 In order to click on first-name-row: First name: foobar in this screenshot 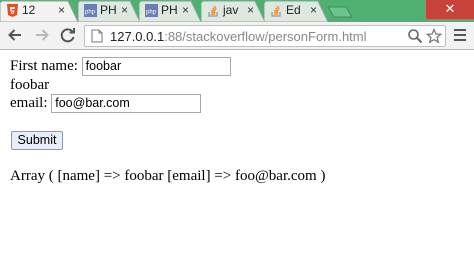, I will do `click(120, 66)`.